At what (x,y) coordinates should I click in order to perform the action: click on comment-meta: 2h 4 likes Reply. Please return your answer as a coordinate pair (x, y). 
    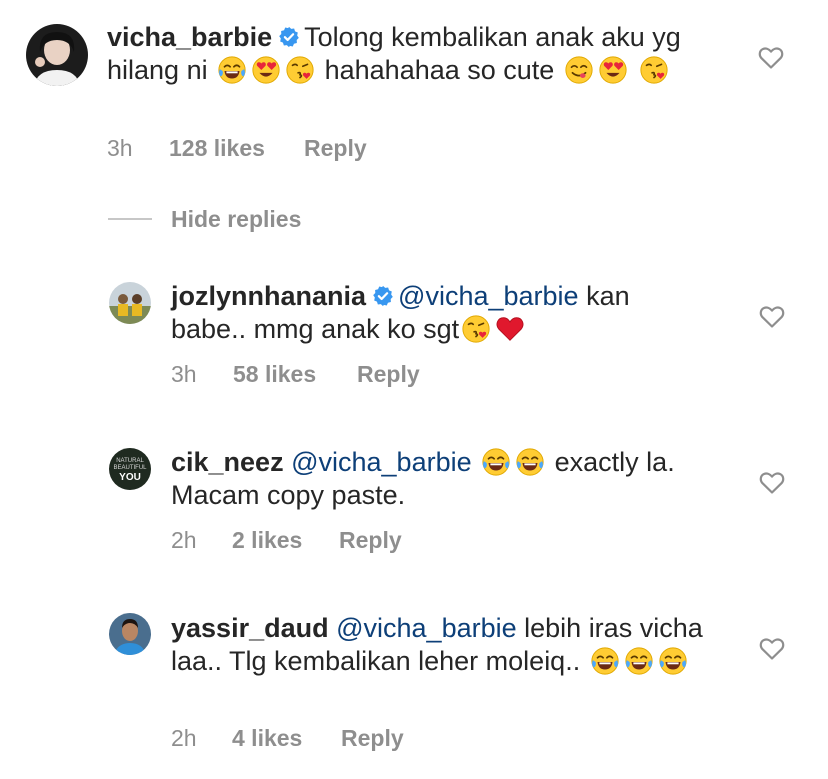
    Looking at the image, I should click on (287, 738).